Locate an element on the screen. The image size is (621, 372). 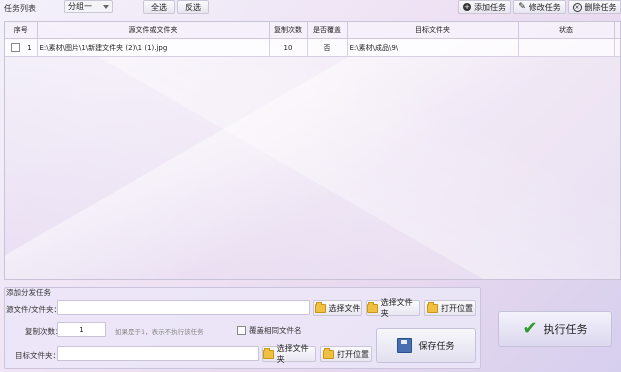
open-location-label: 打开位置 is located at coordinates (457, 308).